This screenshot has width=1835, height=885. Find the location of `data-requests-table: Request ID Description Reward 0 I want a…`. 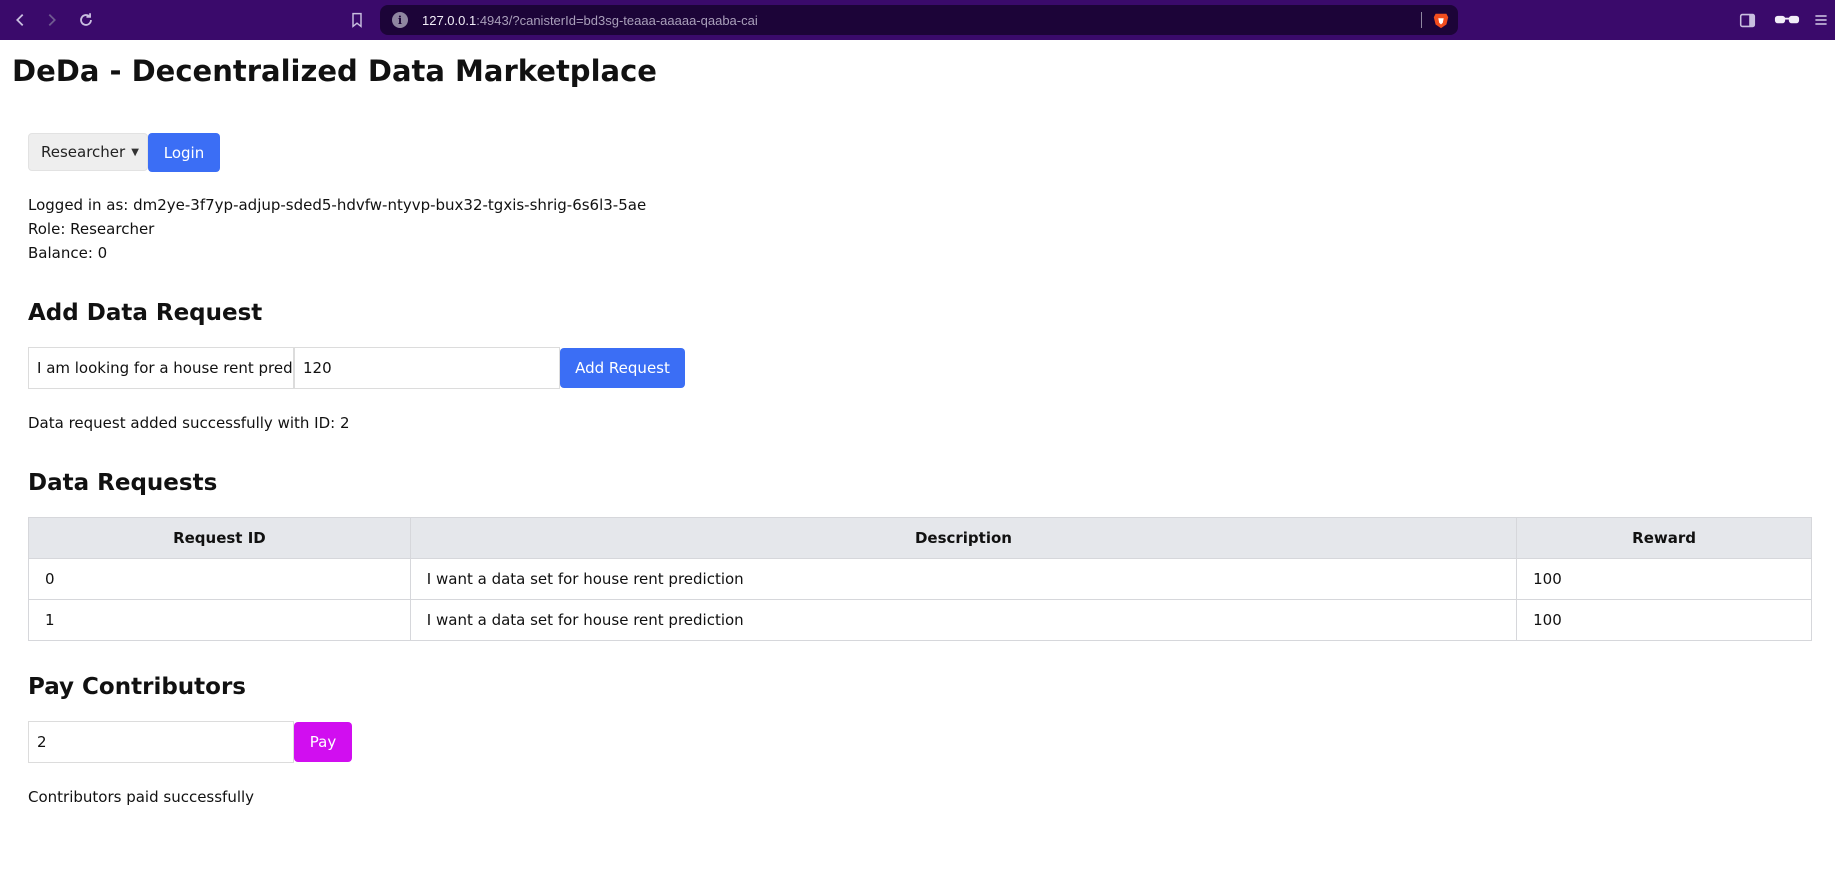

data-requests-table: Request ID Description Reward 0 I want a… is located at coordinates (920, 579).